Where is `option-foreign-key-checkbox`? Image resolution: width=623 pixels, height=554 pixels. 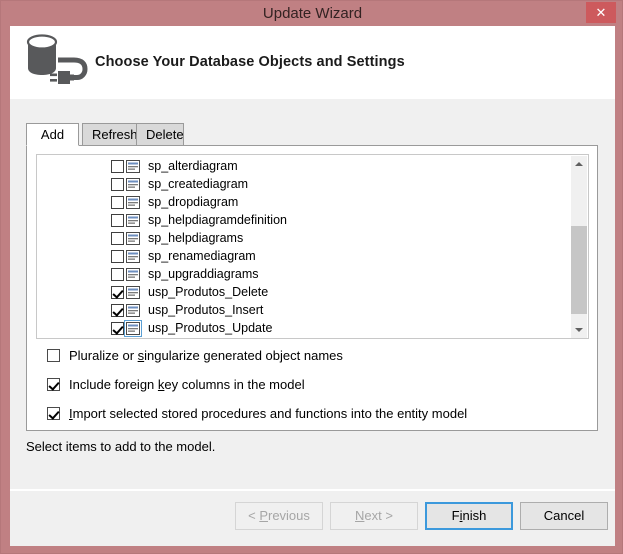
option-foreign-key-checkbox is located at coordinates (53, 384).